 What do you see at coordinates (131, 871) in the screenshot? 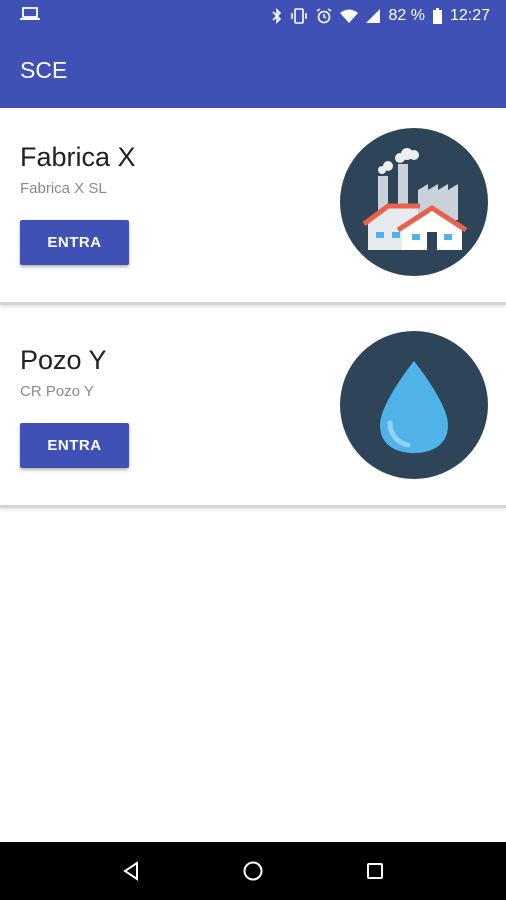
I see `back-icon` at bounding box center [131, 871].